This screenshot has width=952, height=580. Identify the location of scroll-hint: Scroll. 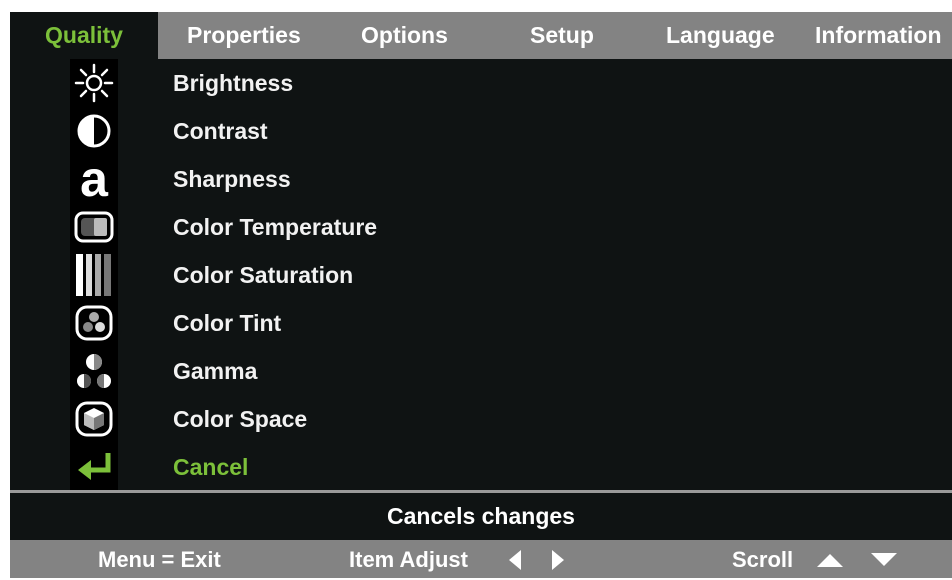
(763, 559).